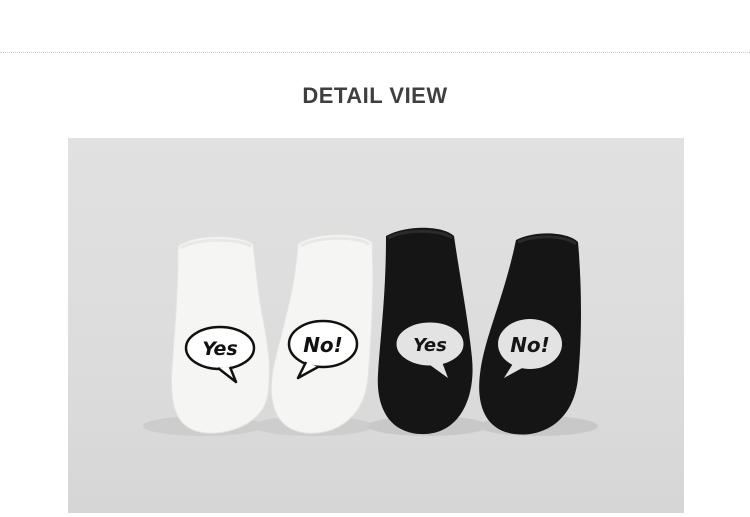 This screenshot has height=517, width=750. I want to click on sock-2-bubble-text: No!, so click(323, 345).